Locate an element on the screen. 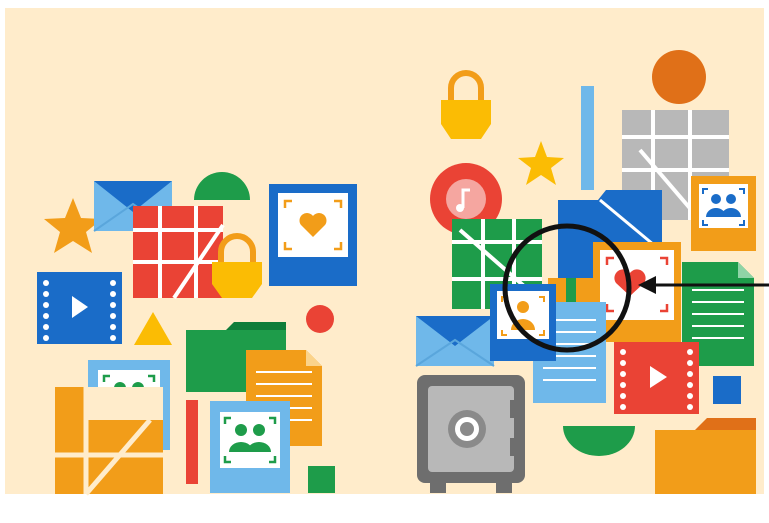 The image size is (769, 523). dot-icon is located at coordinates (320, 319).